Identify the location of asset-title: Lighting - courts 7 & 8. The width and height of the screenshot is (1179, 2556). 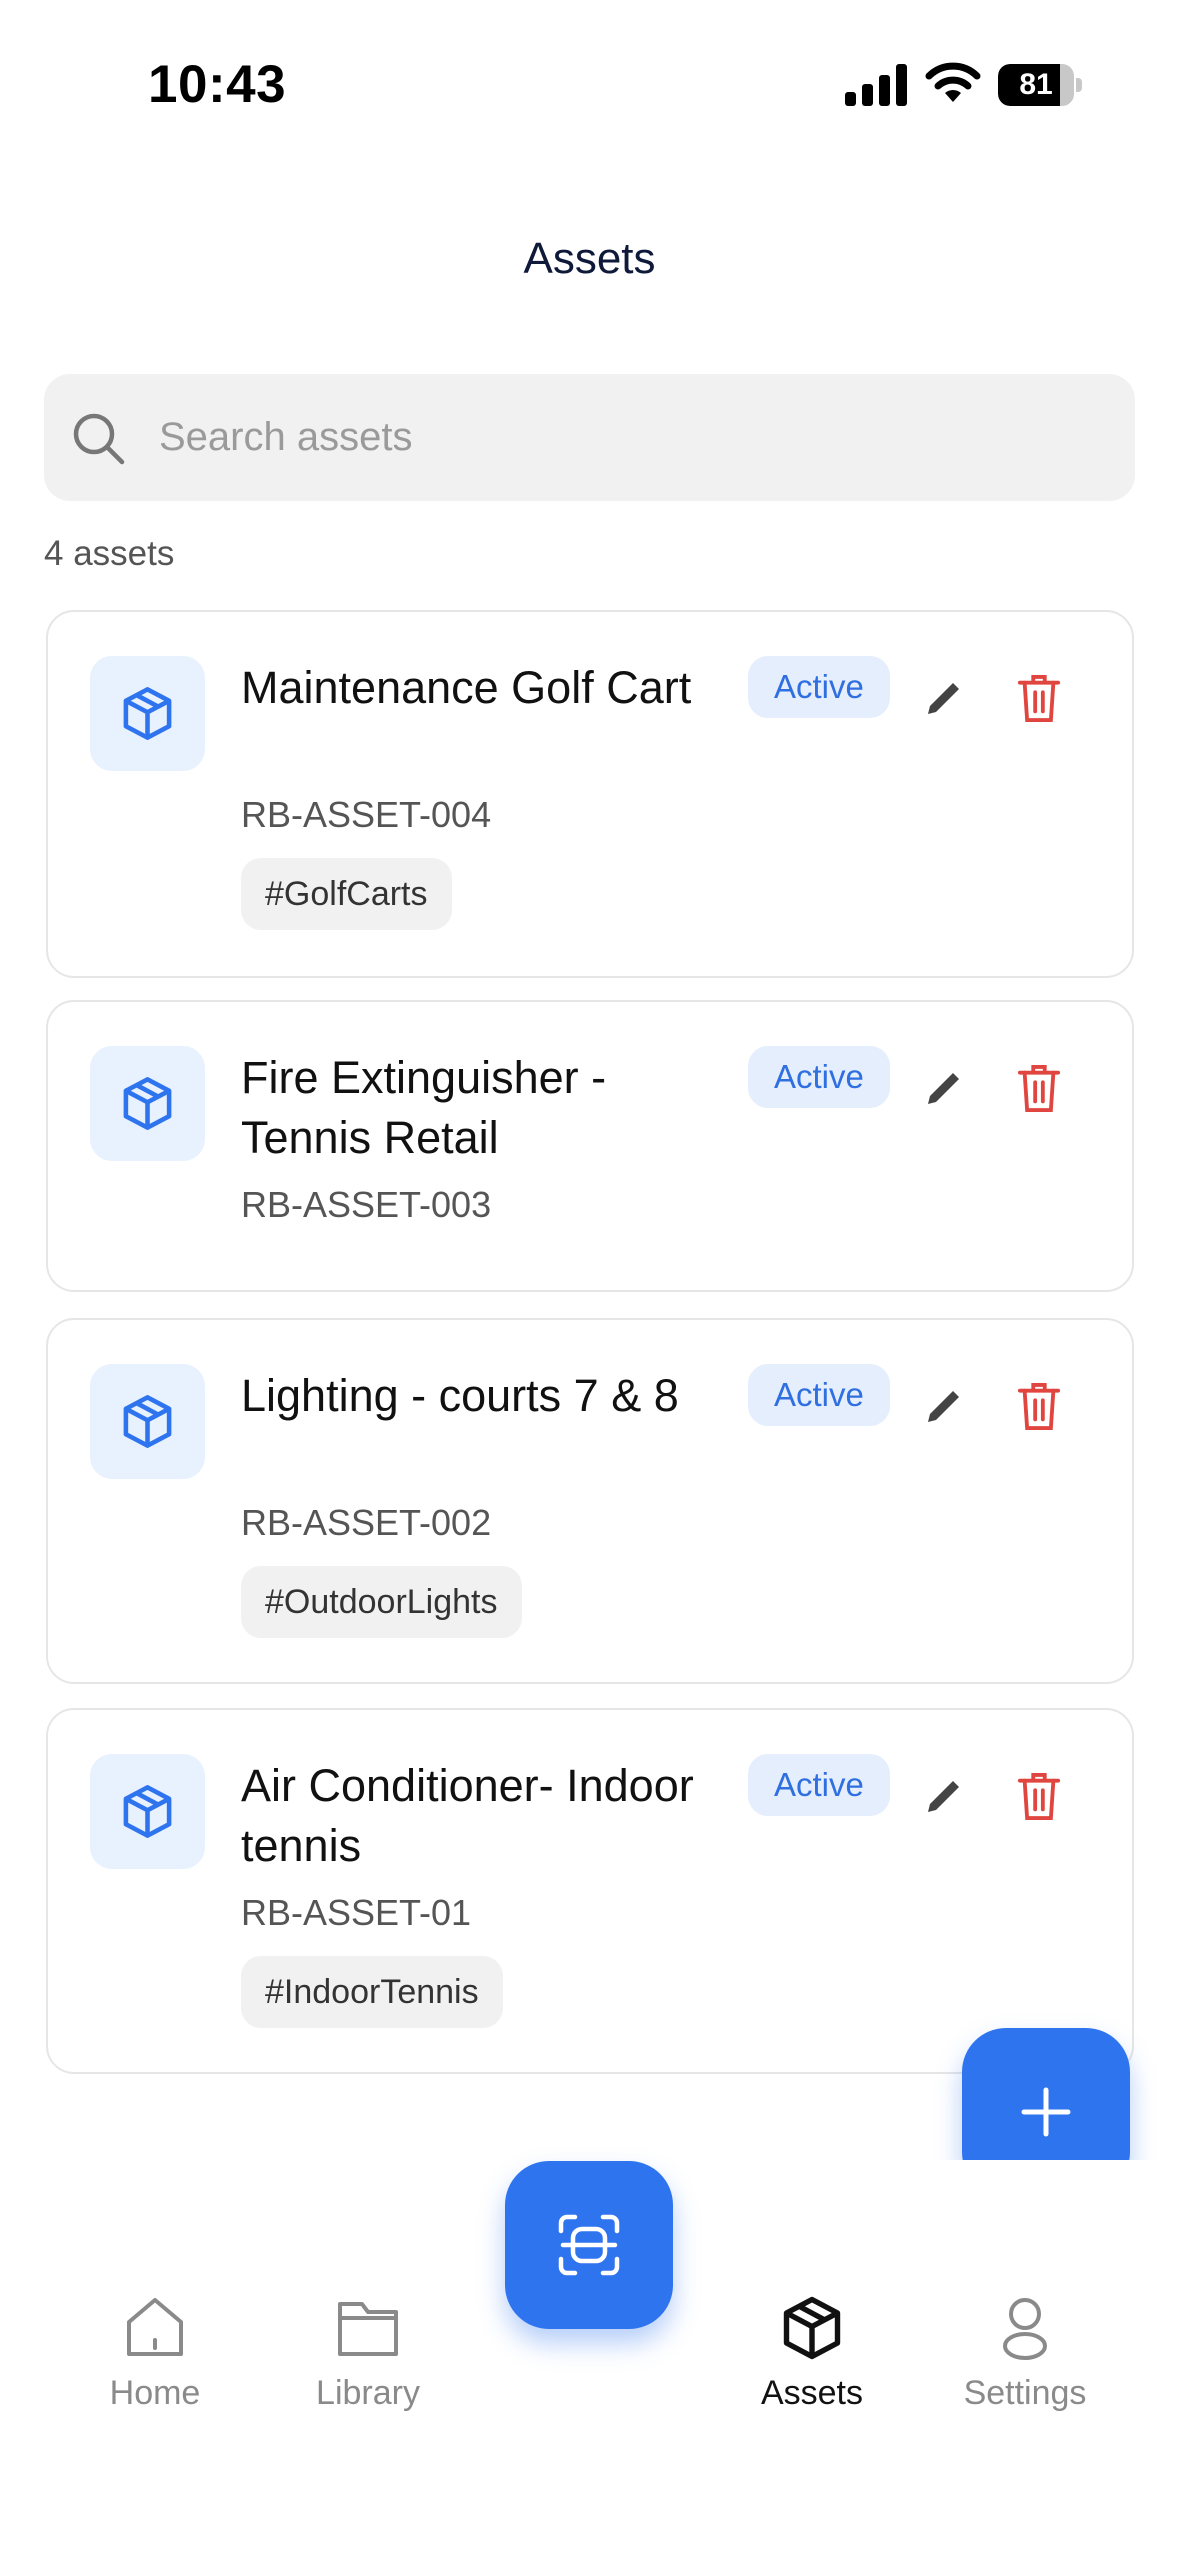
(460, 1395).